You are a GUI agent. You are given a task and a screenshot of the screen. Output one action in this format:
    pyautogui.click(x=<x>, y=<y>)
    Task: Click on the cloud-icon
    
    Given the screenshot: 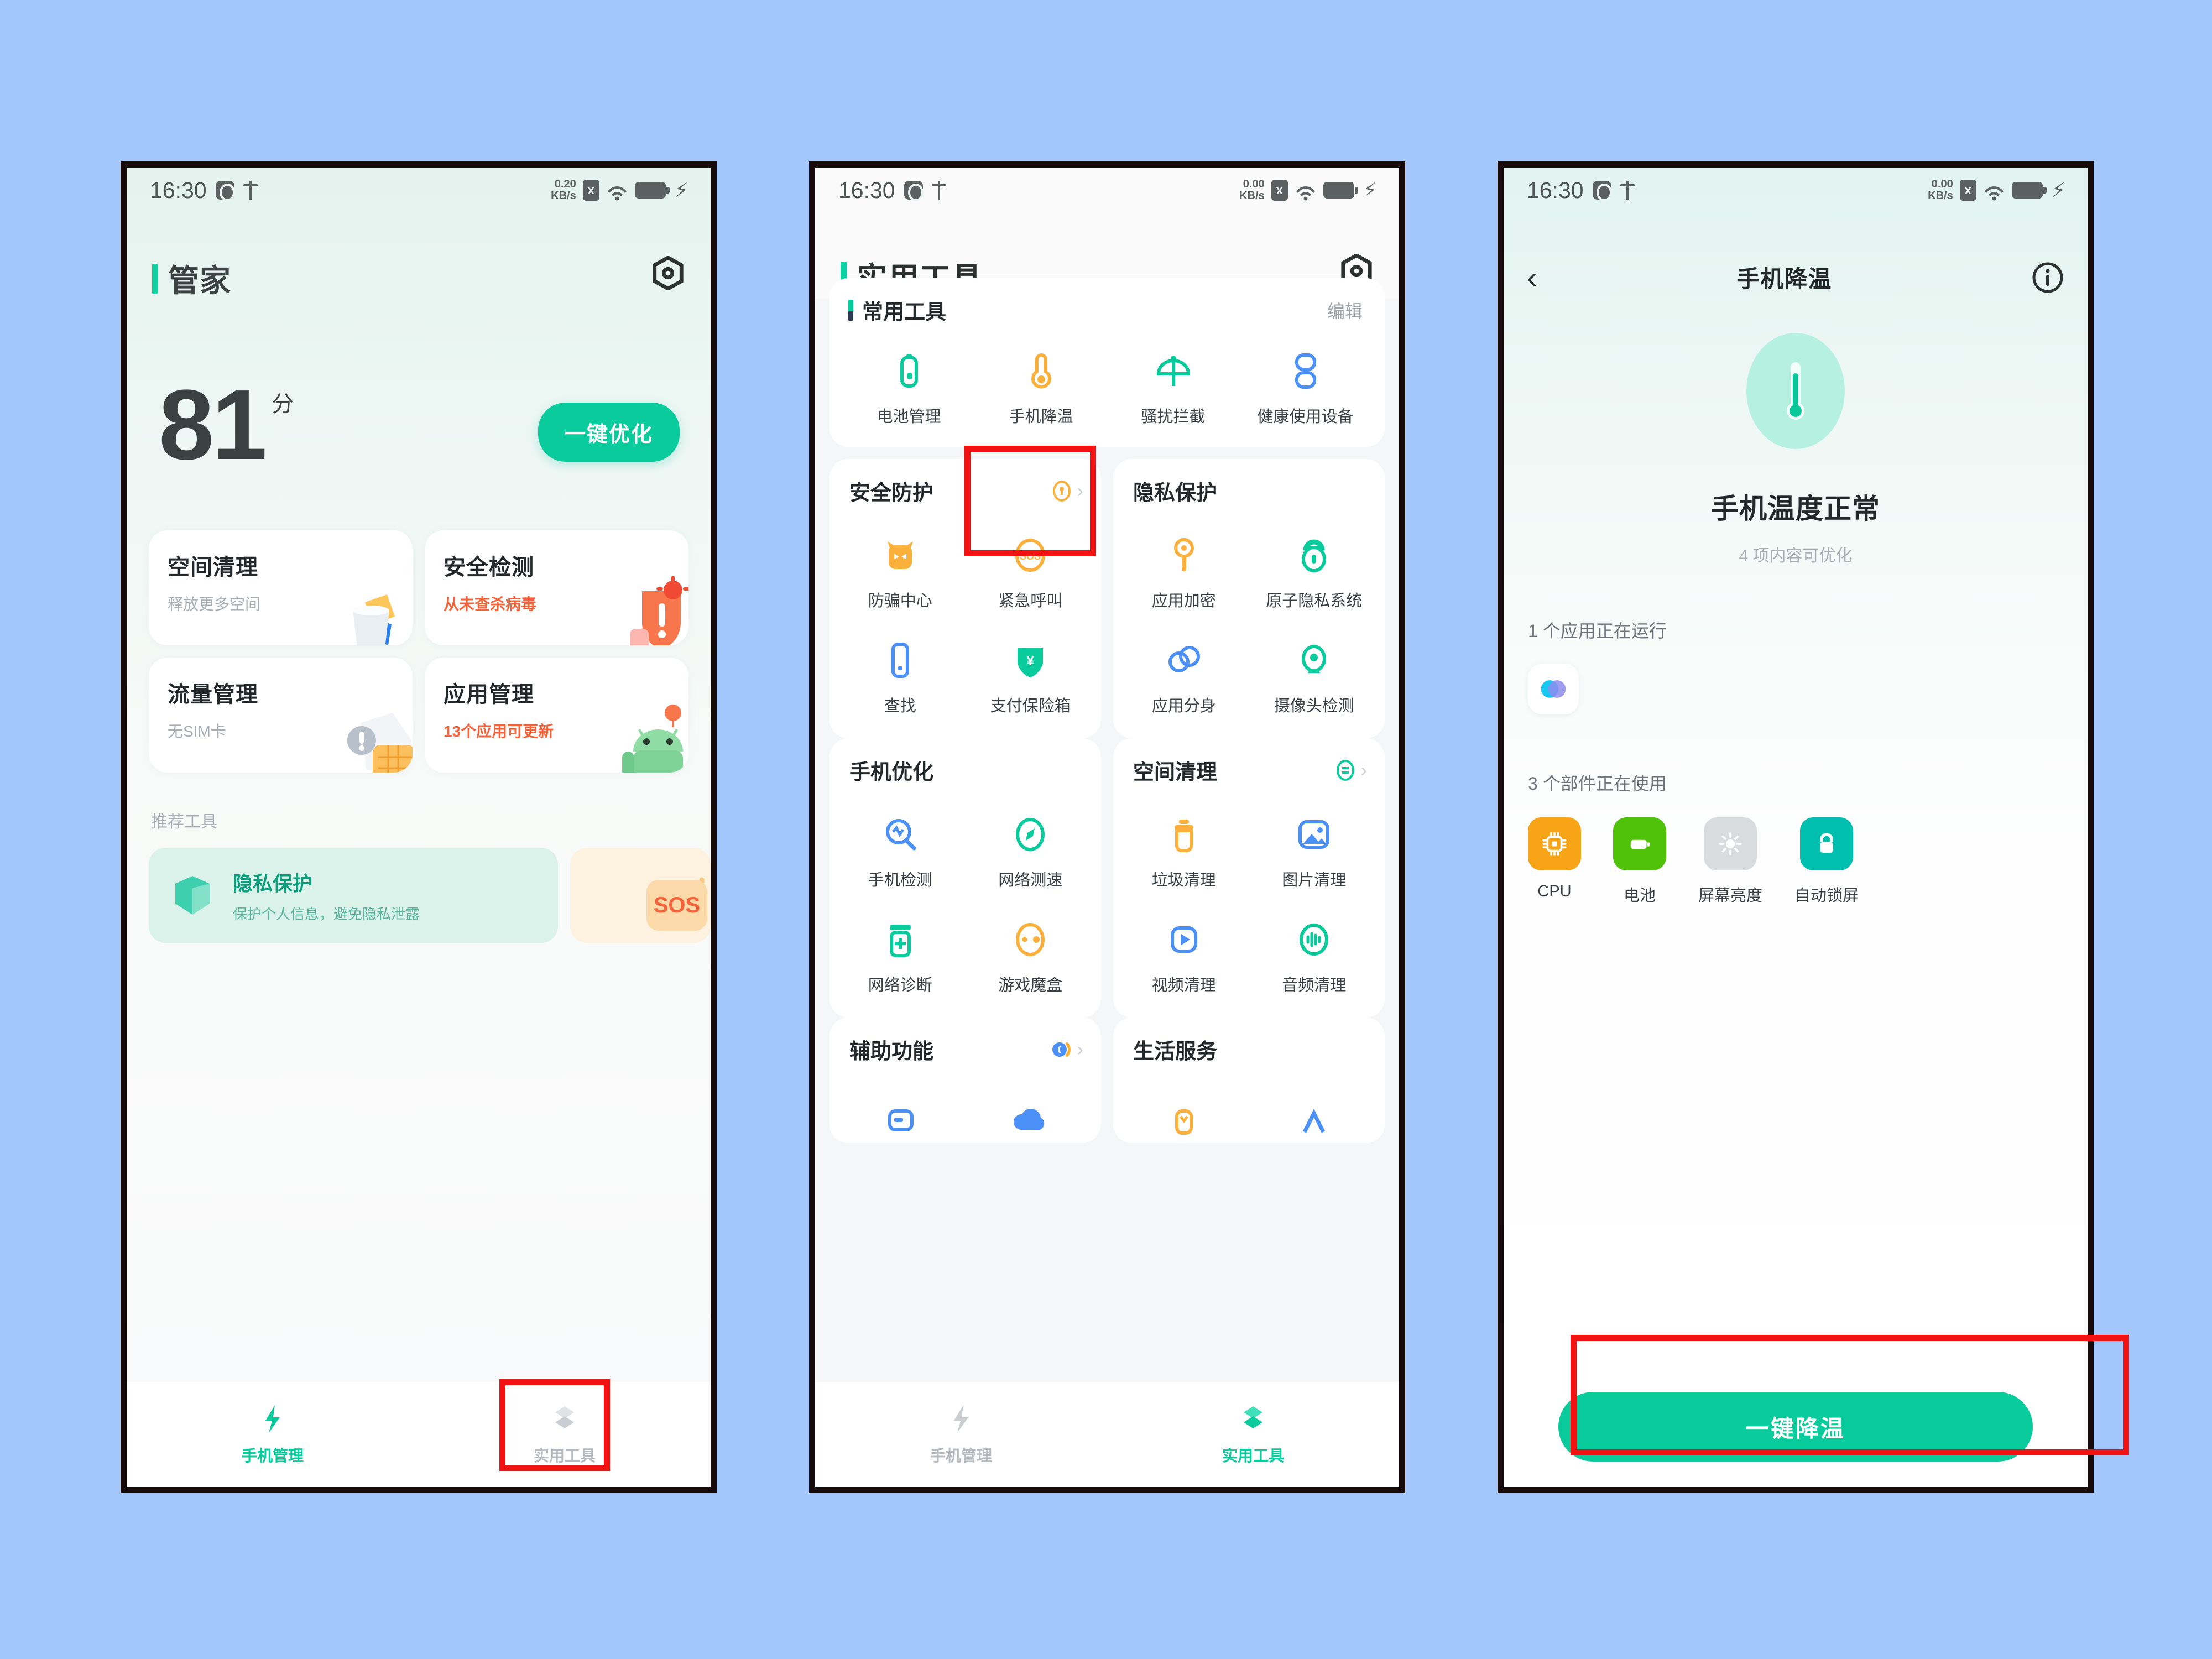 What is the action you would take?
    pyautogui.click(x=1031, y=1121)
    